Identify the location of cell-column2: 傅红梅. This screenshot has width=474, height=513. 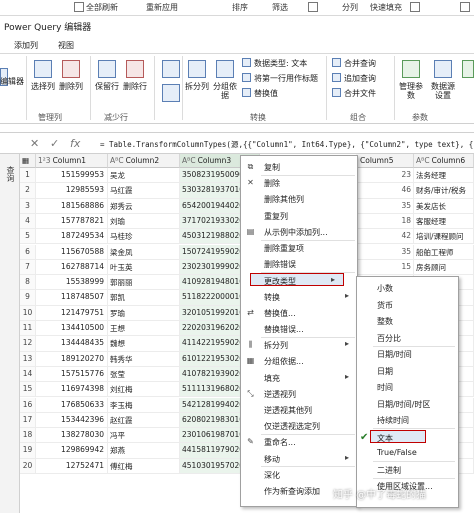
(144, 466).